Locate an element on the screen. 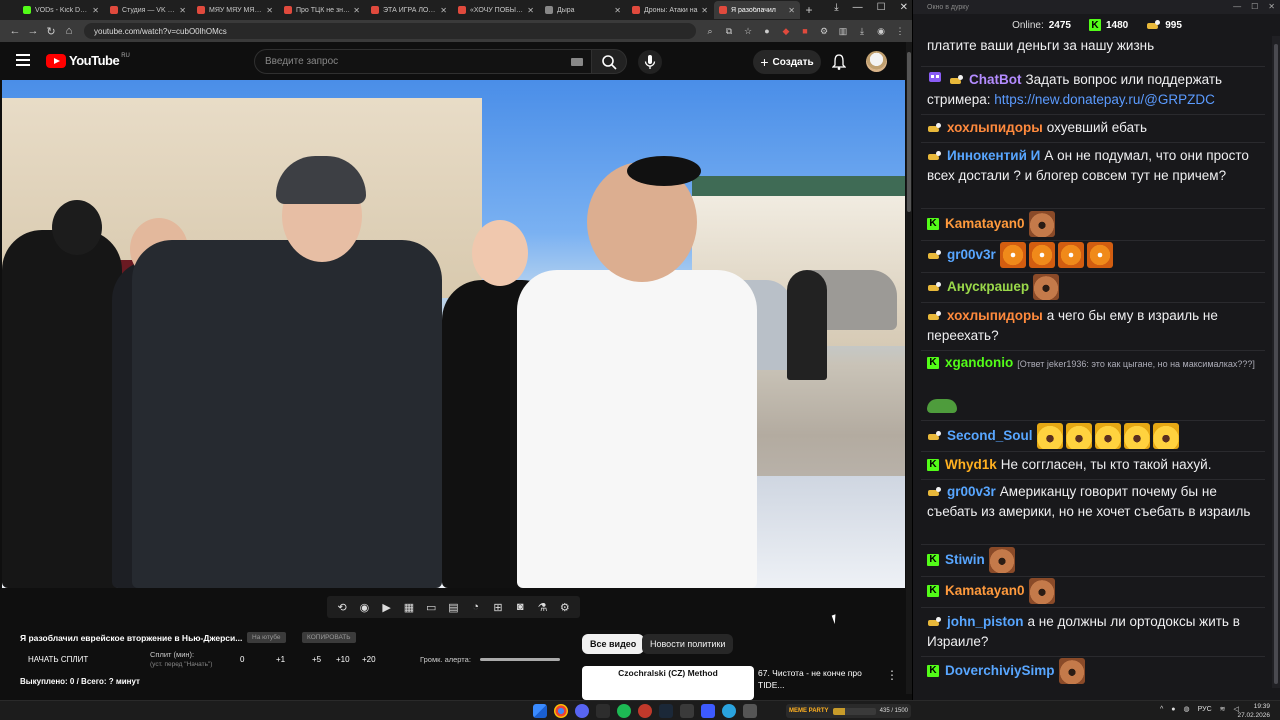  browser-tab: МЯУ МЯУ МЯУ М ✕ is located at coordinates (235, 10).